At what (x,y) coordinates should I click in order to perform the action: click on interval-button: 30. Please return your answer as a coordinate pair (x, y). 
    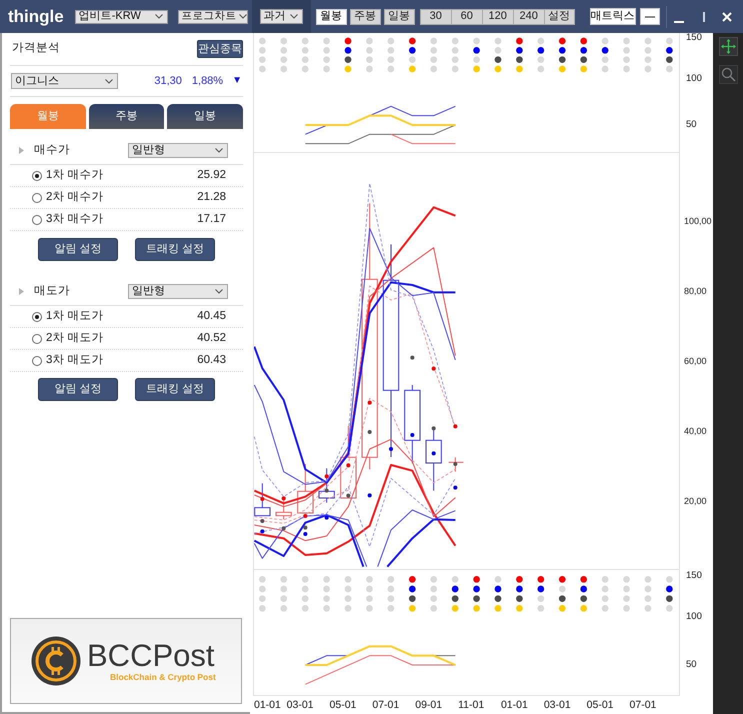
    Looking at the image, I should click on (435, 16).